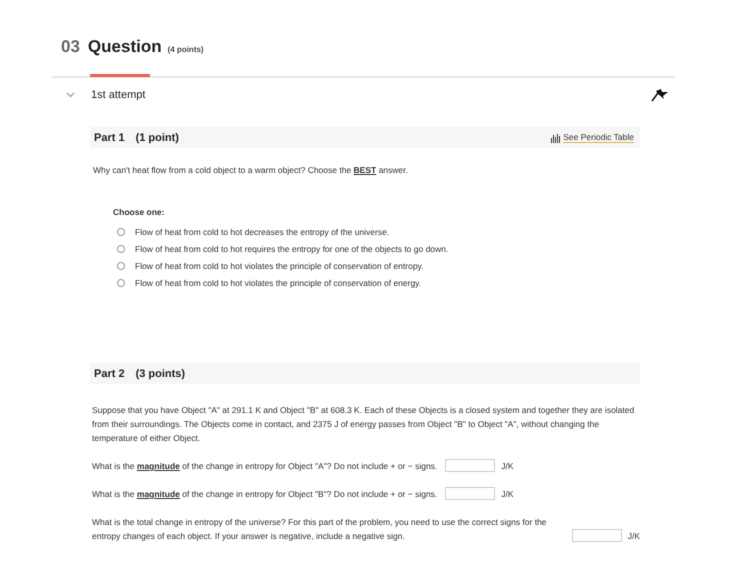 The height and width of the screenshot is (584, 738). Describe the element at coordinates (279, 265) in the screenshot. I see `choice-label: Flow of heat from cold to hot violates the principle of conservation of entropy.` at that location.